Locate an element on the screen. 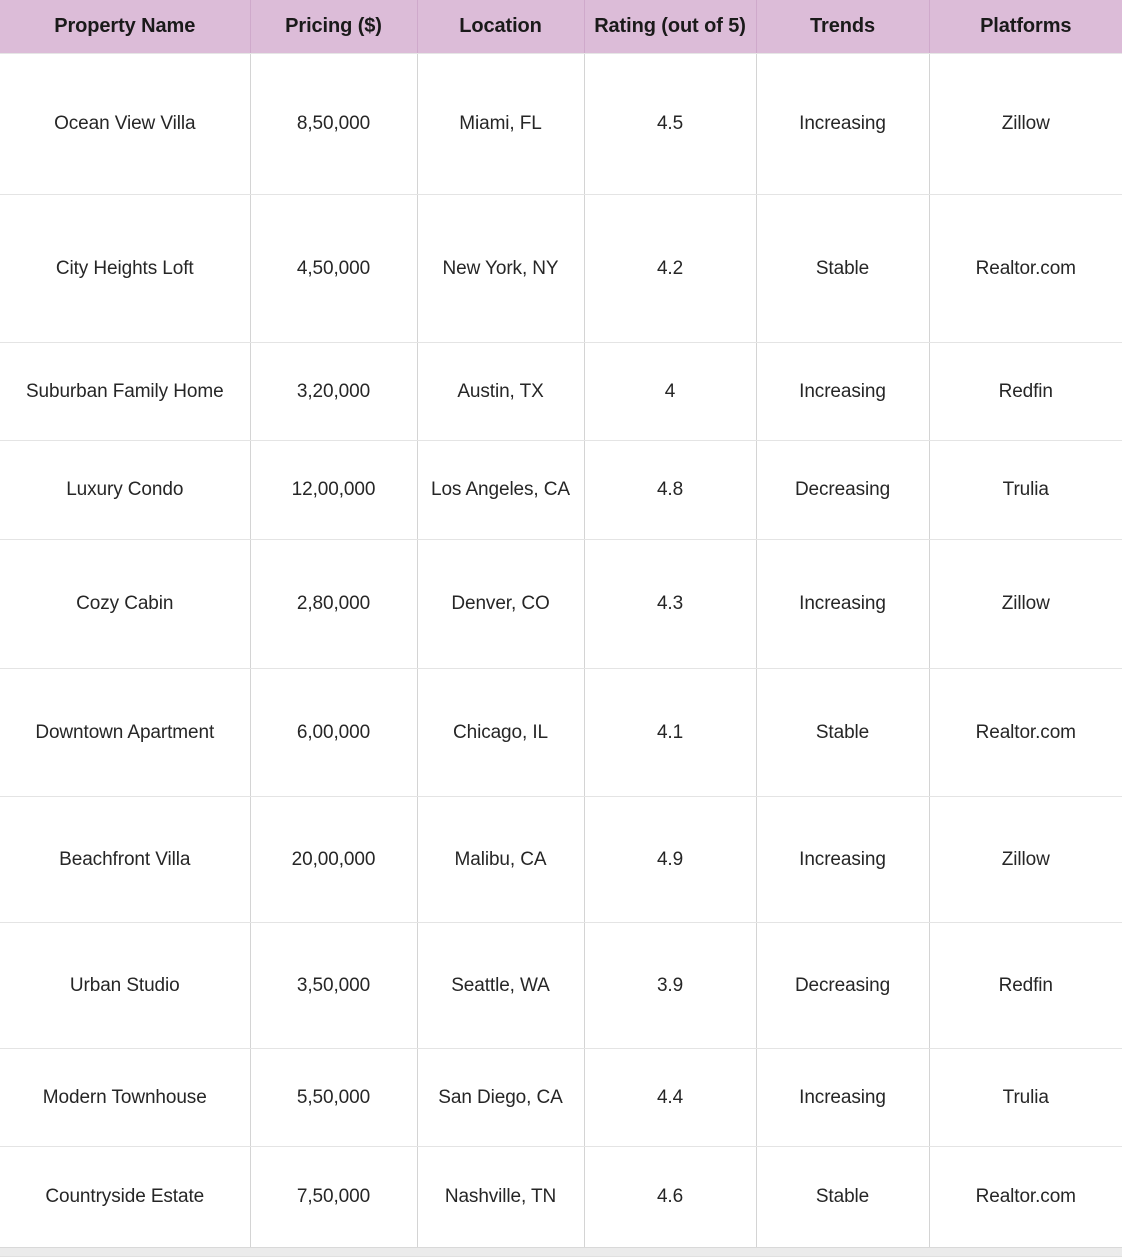 The width and height of the screenshot is (1122, 1258). column-header-location: Location is located at coordinates (501, 27).